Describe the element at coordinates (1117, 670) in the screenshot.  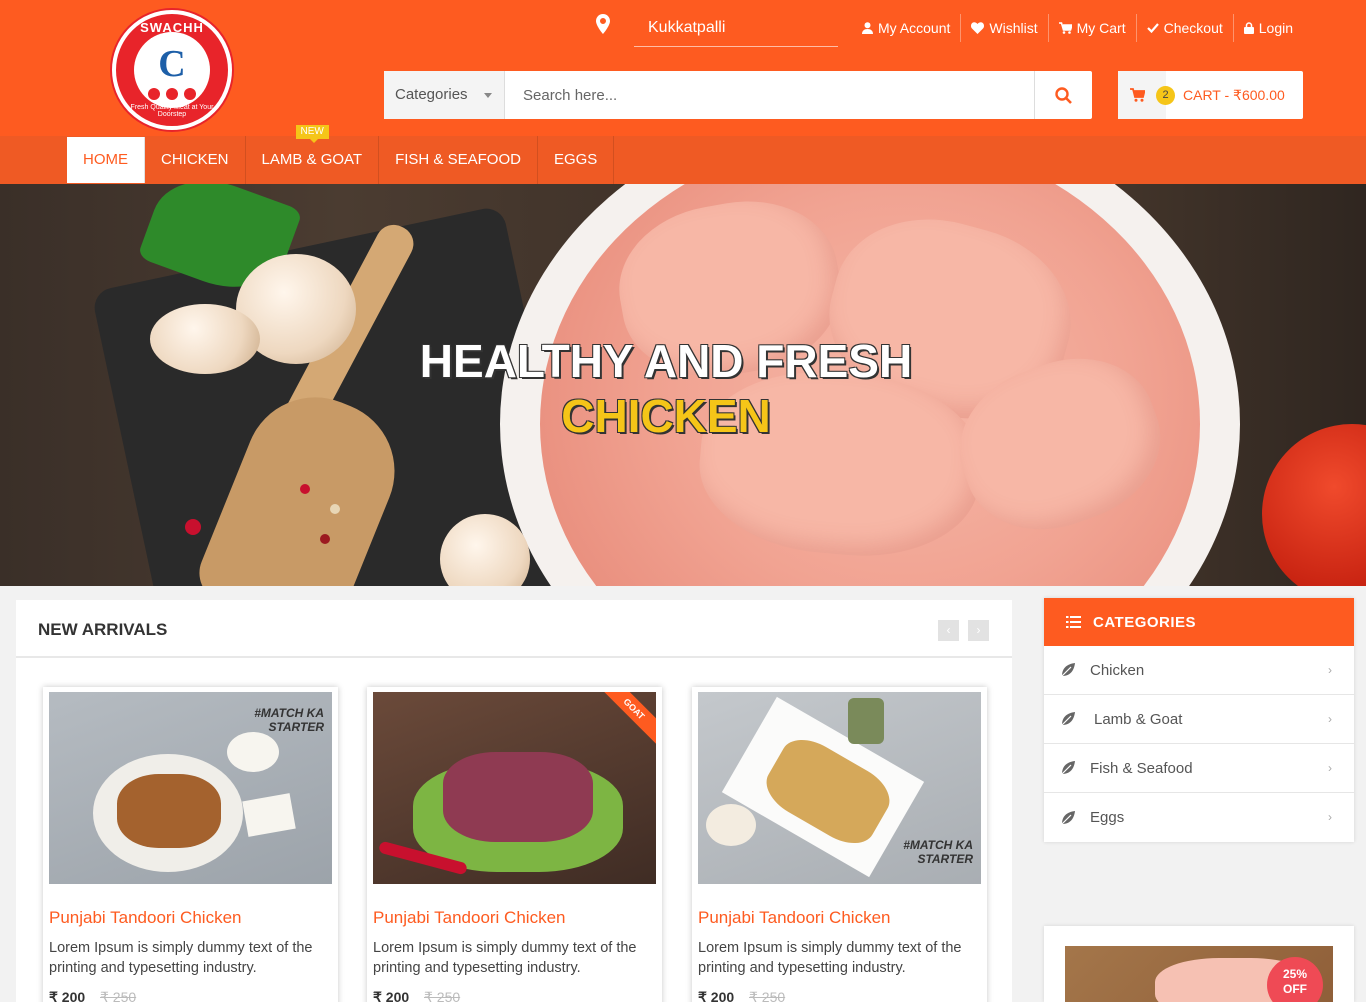
I see `category-label: Chicken` at that location.